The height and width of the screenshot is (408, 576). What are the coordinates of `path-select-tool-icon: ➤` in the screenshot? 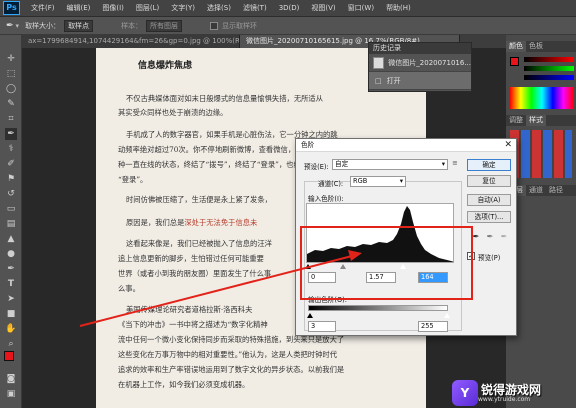 It's located at (11, 299).